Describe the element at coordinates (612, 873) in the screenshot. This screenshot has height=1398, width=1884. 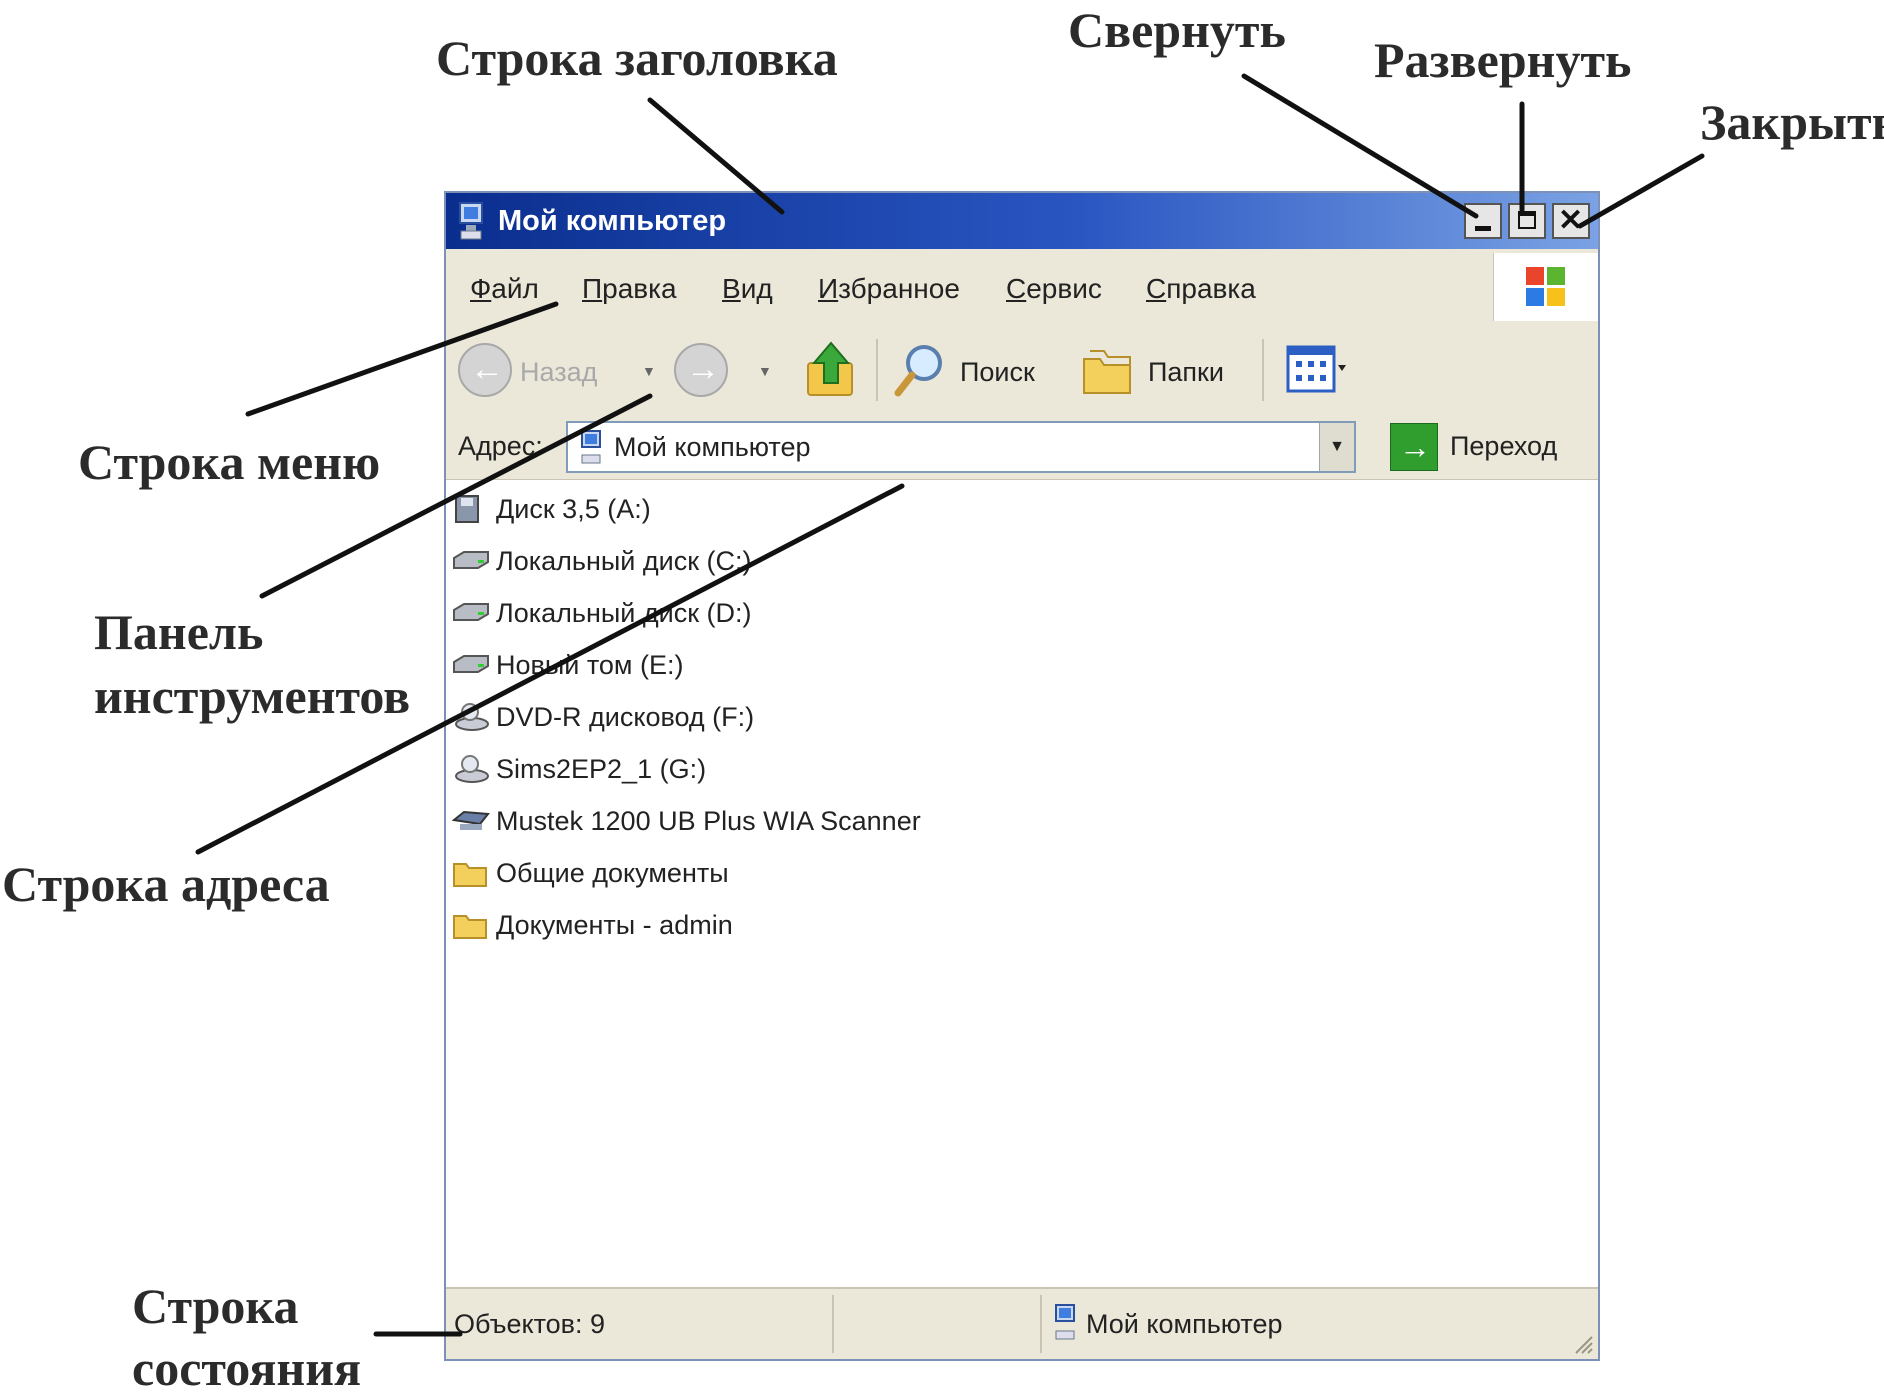
I see `item-label: Общие документы` at that location.